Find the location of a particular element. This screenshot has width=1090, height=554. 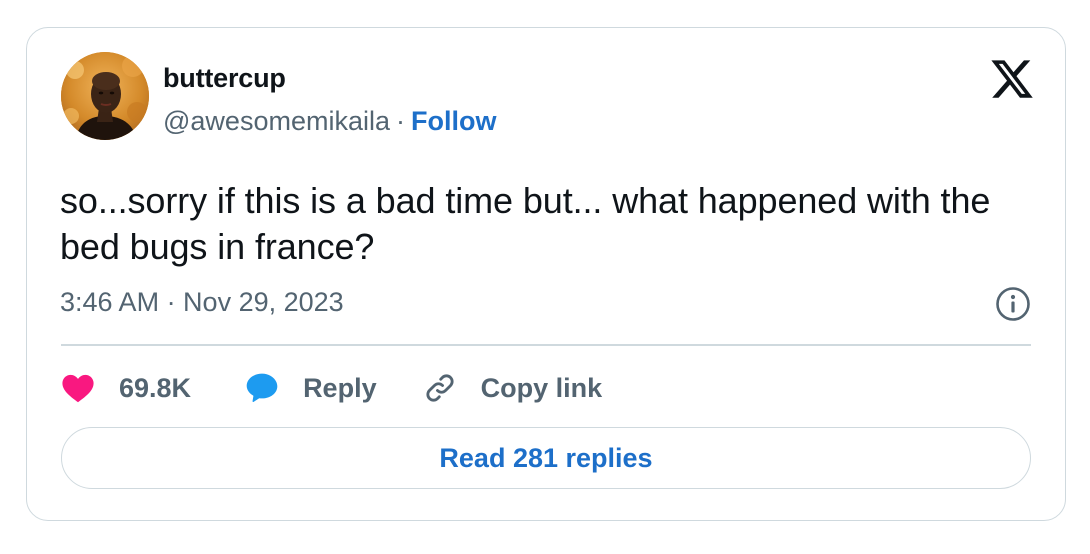

avatar-photo is located at coordinates (105, 96).